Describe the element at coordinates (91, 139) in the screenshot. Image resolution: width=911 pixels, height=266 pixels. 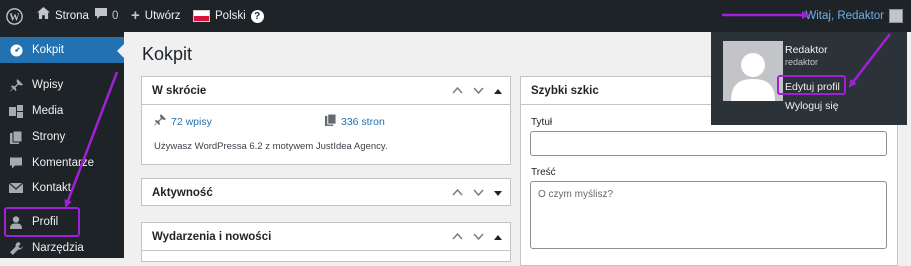
I see `arrow-to-profile` at that location.